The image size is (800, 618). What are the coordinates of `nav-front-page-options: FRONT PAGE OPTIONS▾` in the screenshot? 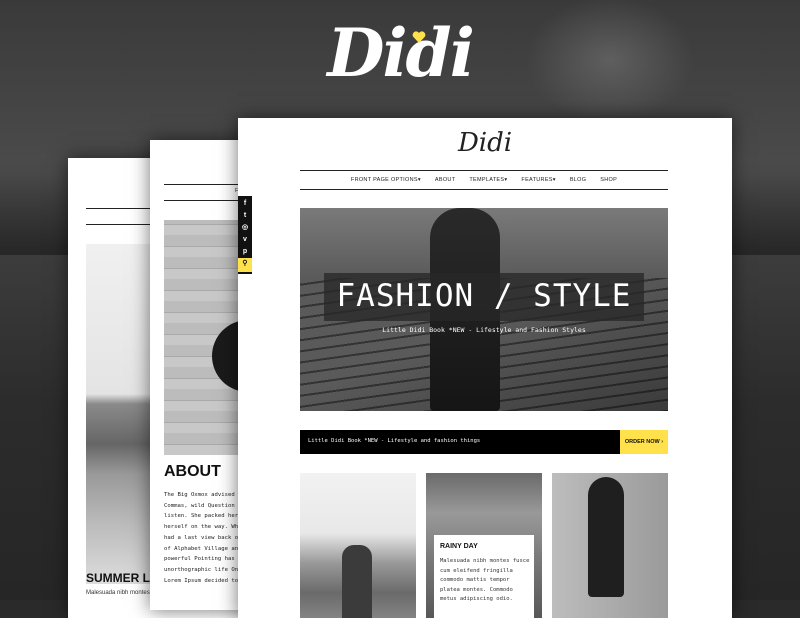 It's located at (386, 180).